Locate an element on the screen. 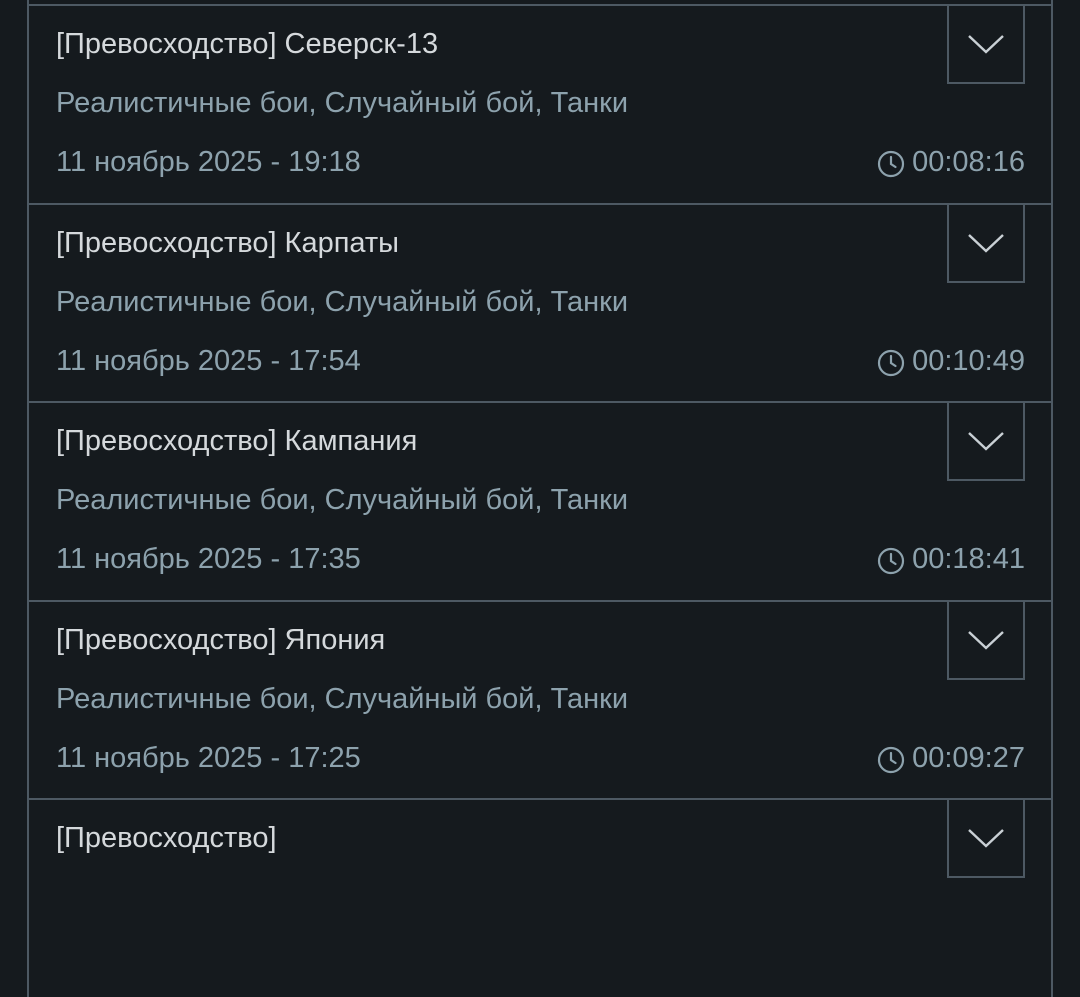 This screenshot has width=1080, height=997. battle-duration: 00:10:49 is located at coordinates (968, 360).